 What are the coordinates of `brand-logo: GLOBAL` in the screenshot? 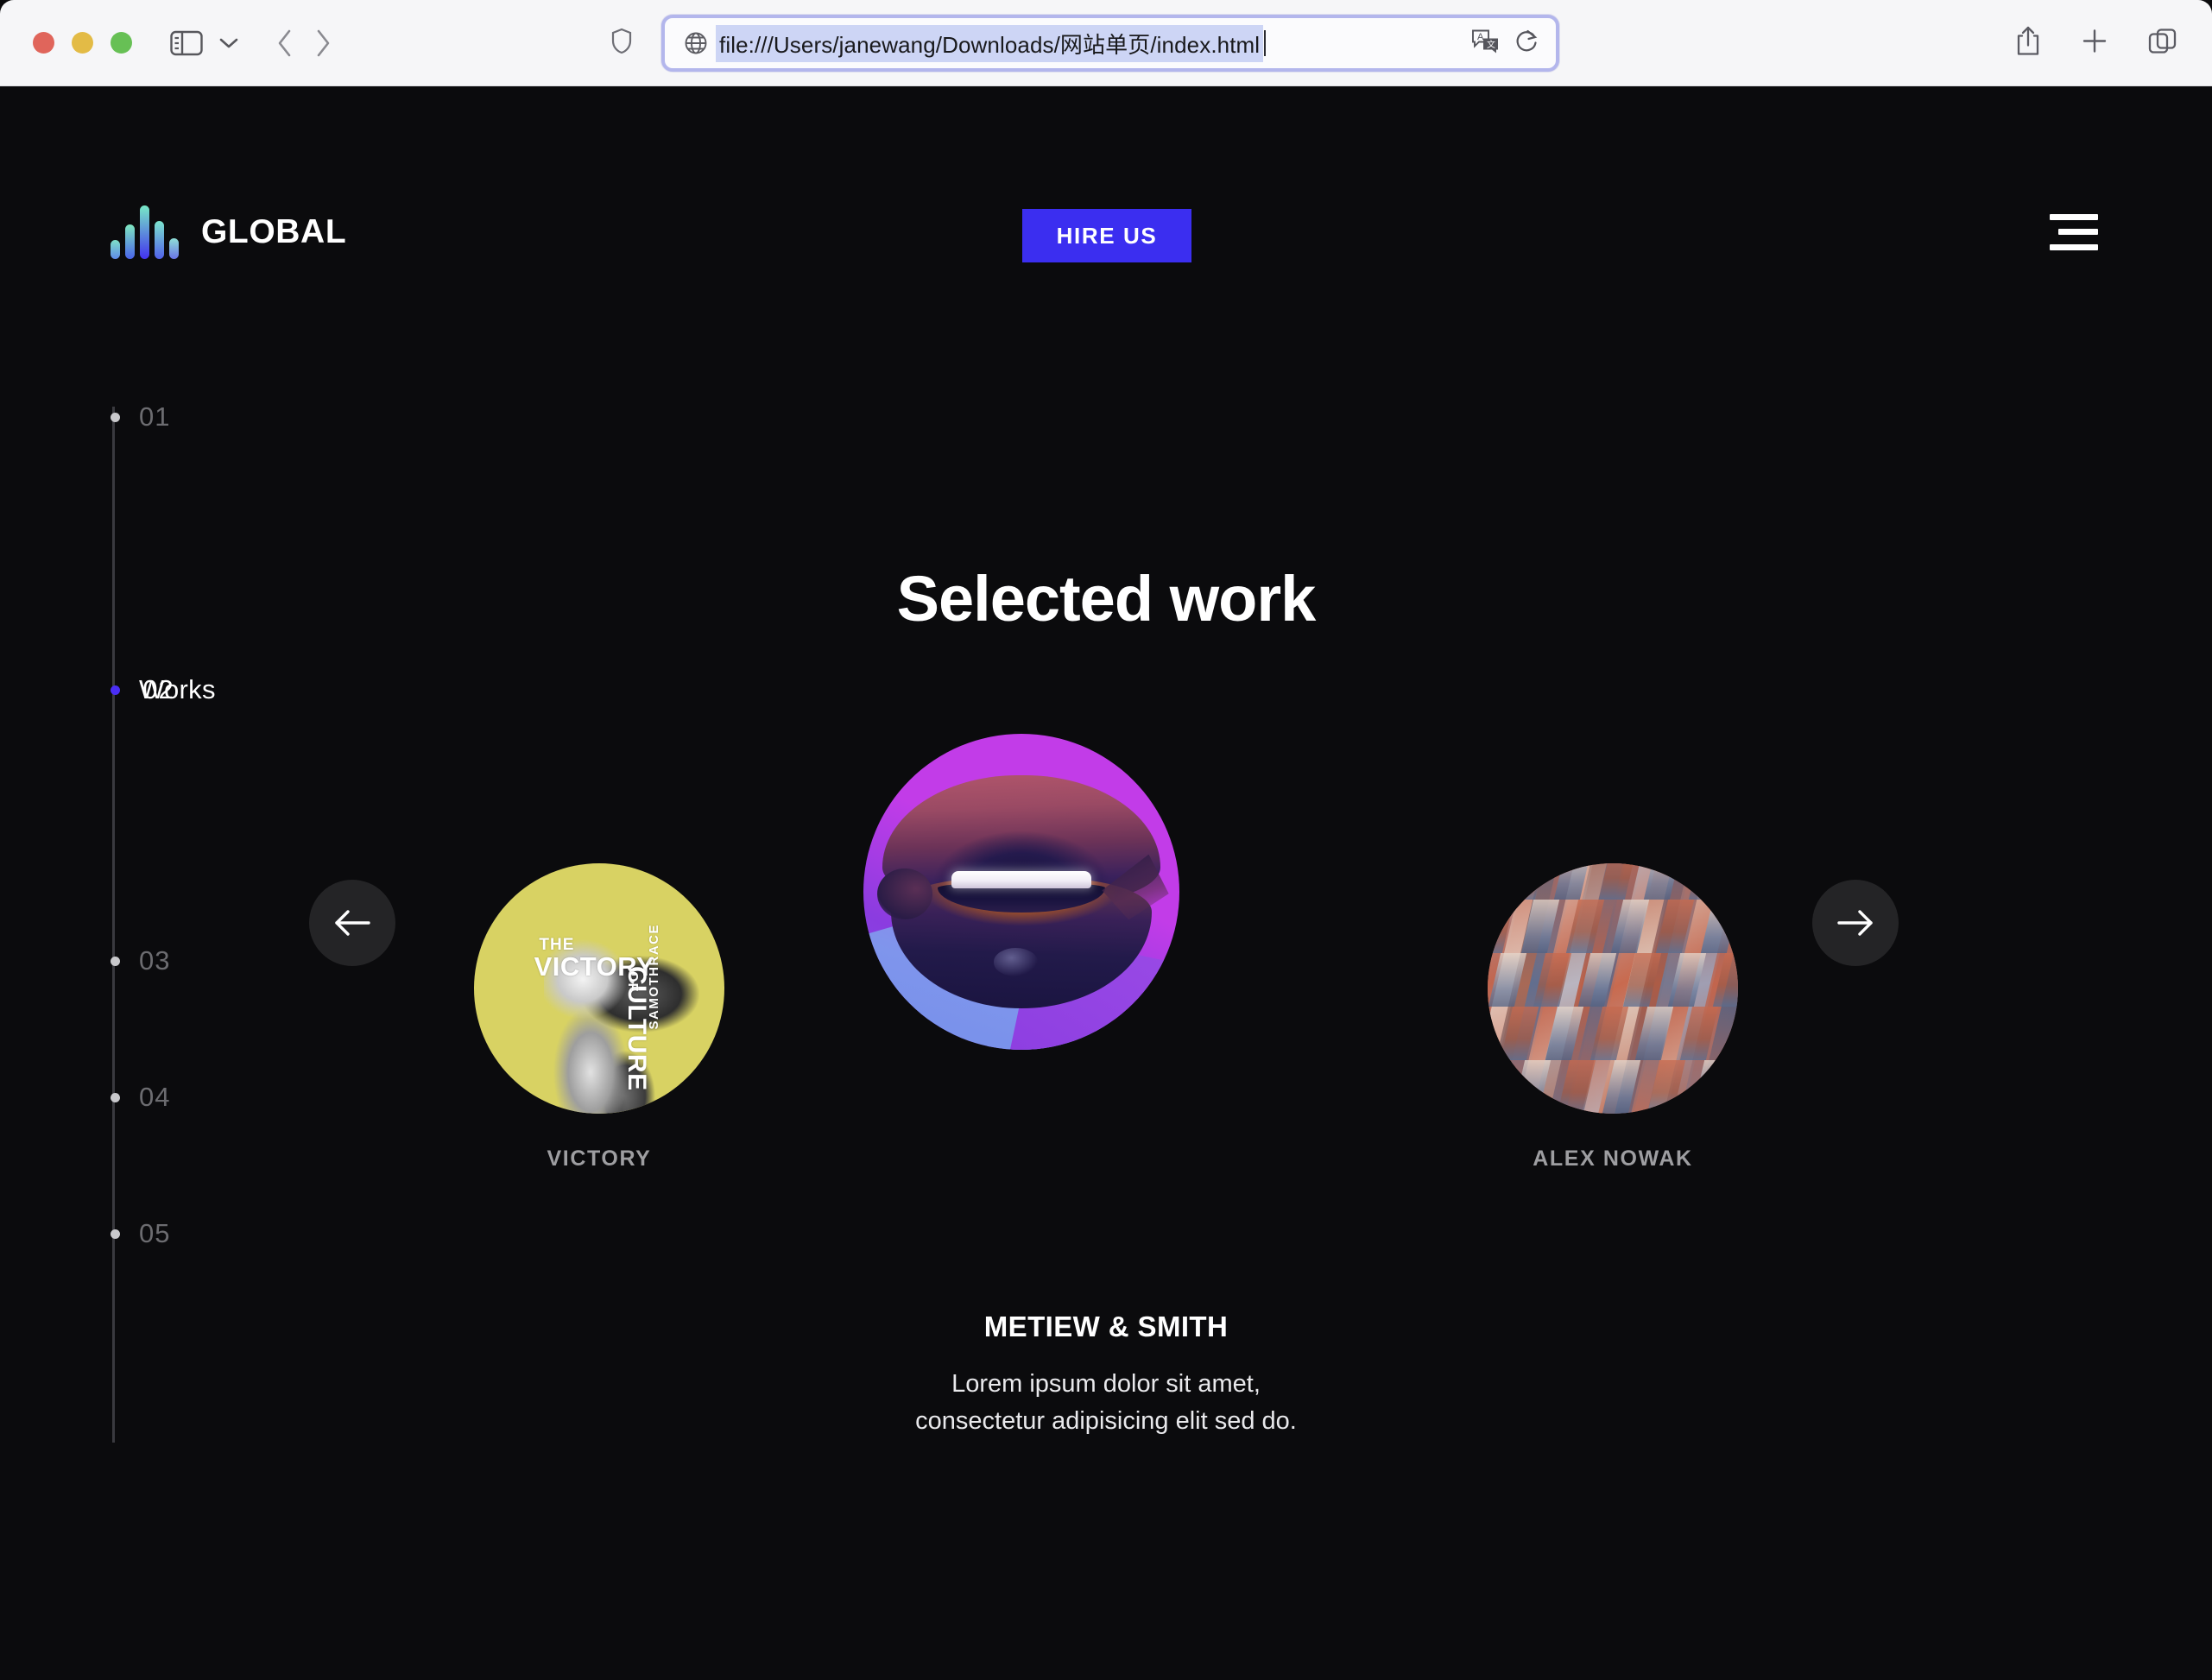 It's located at (228, 232).